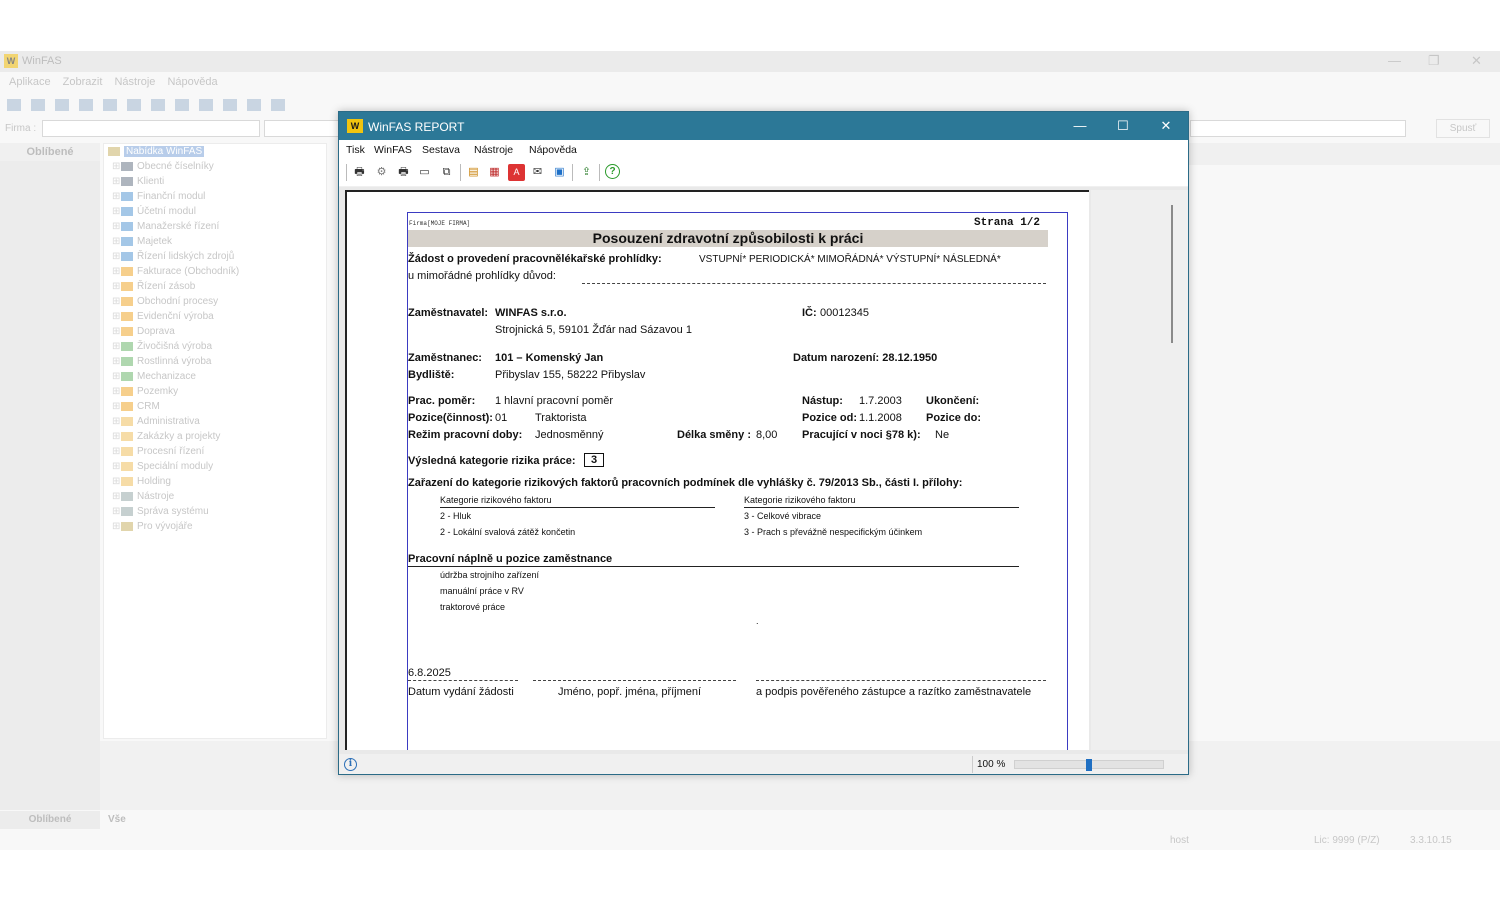  Describe the element at coordinates (215, 466) in the screenshot. I see `tree-item: ⊞ Speciální moduly` at that location.